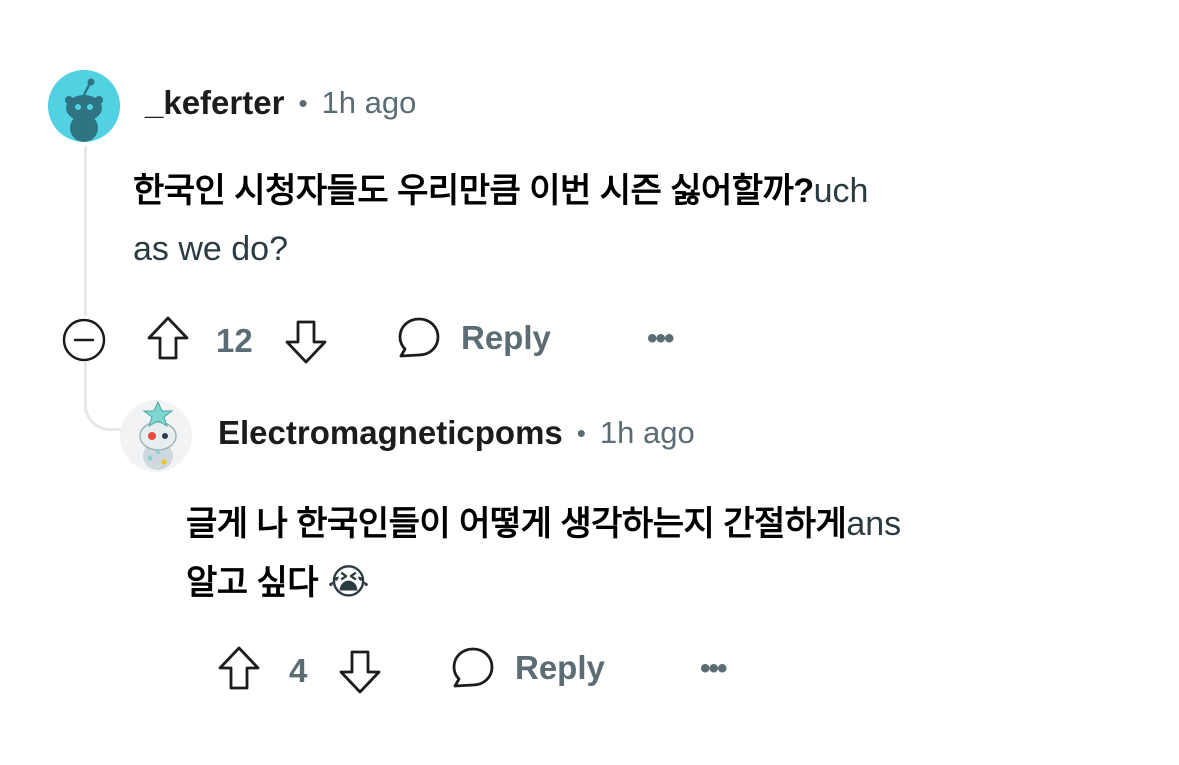  Describe the element at coordinates (348, 581) in the screenshot. I see `crying-emoji: 😭` at that location.